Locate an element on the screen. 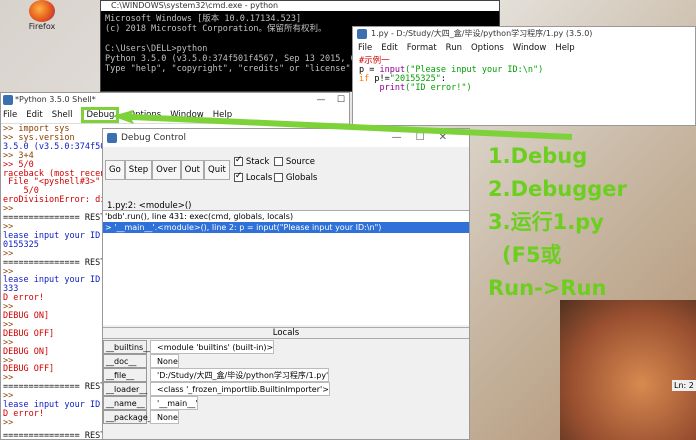 The image size is (696, 440). firefox-icon is located at coordinates (42, 11).